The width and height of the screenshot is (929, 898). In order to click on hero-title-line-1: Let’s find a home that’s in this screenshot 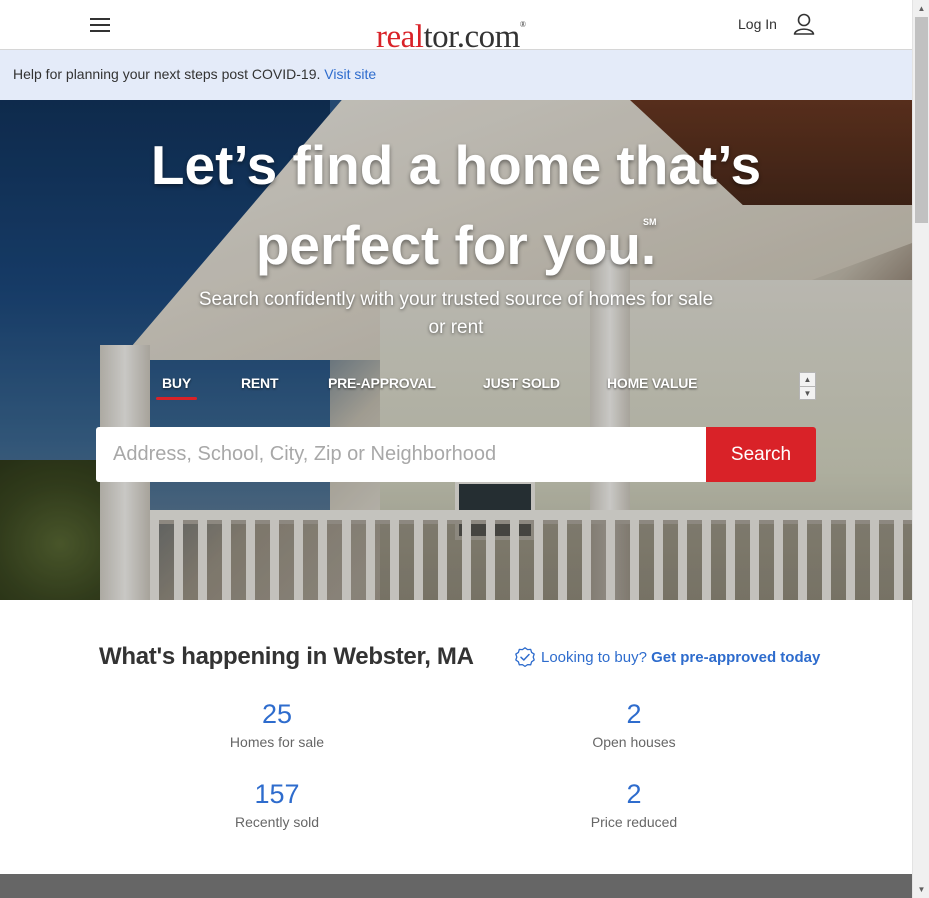, I will do `click(456, 165)`.